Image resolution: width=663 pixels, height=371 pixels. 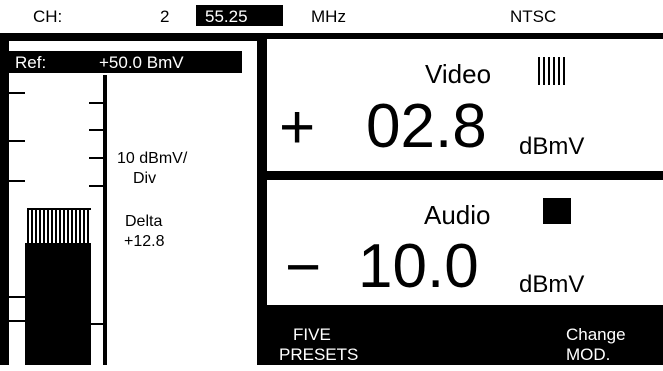 I want to click on header-bar: CH: 2 55.25 MHz NTSC, so click(x=331, y=15).